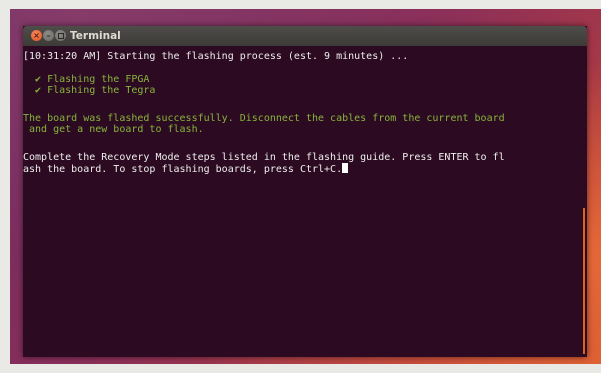 The height and width of the screenshot is (373, 601). Describe the element at coordinates (345, 168) in the screenshot. I see `text-cursor` at that location.